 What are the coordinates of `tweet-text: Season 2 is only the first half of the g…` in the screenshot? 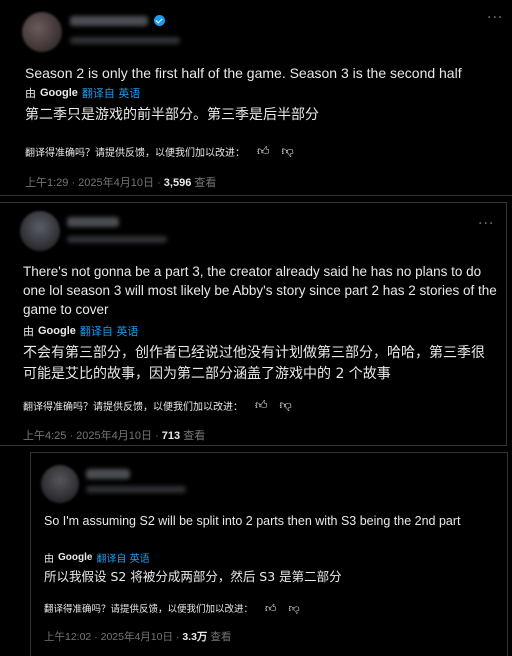 It's located at (243, 73).